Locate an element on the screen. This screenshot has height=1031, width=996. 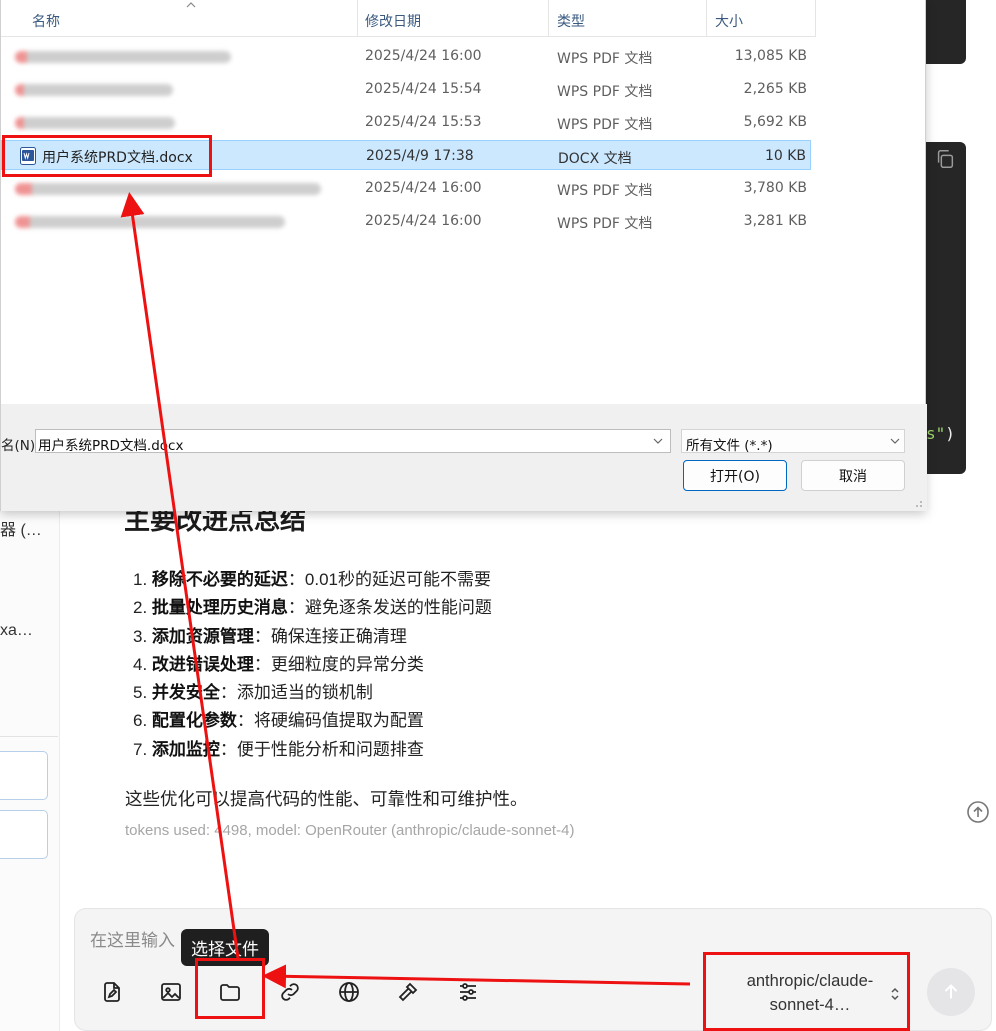
chevron-updown-icon is located at coordinates (895, 994).